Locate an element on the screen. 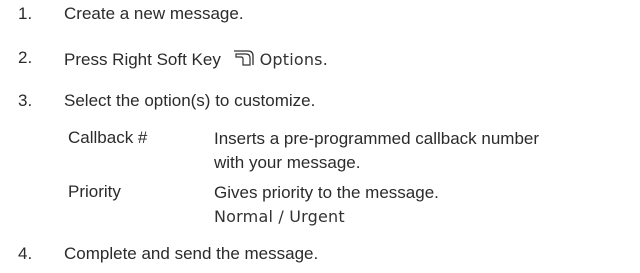  option-name: Priority is located at coordinates (94, 191).